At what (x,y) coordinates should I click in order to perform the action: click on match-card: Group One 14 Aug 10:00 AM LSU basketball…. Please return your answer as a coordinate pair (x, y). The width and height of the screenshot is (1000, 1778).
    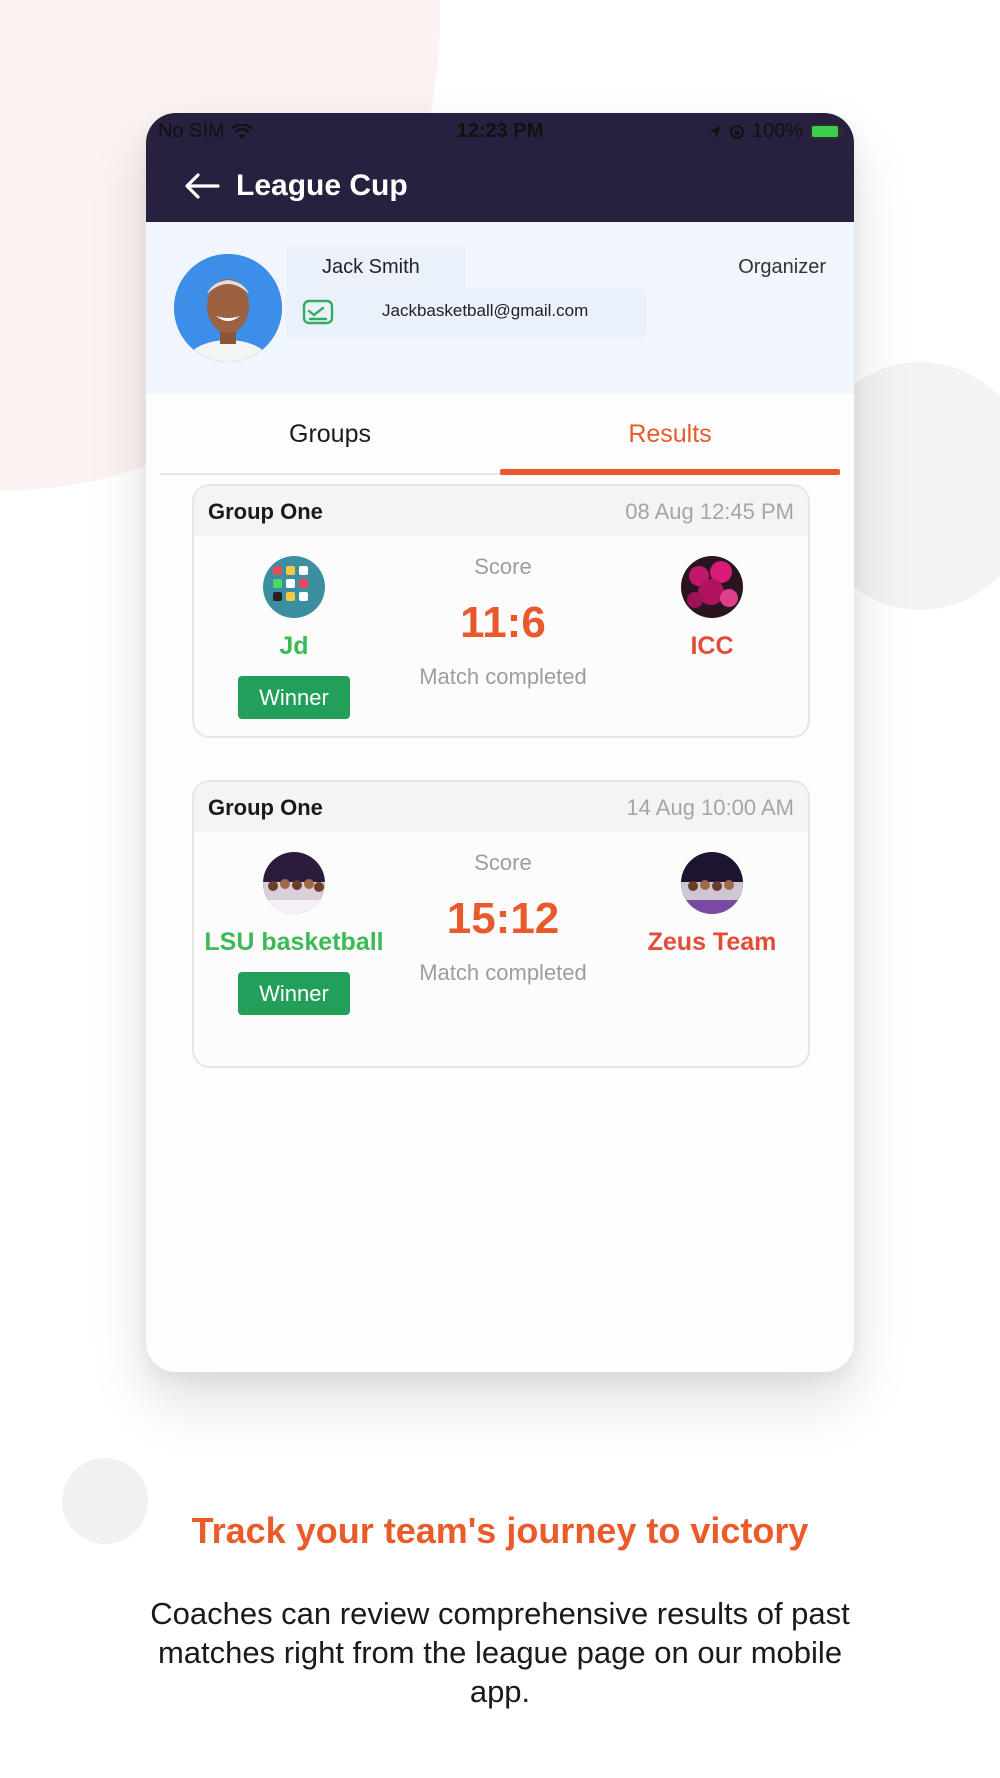
    Looking at the image, I should click on (501, 924).